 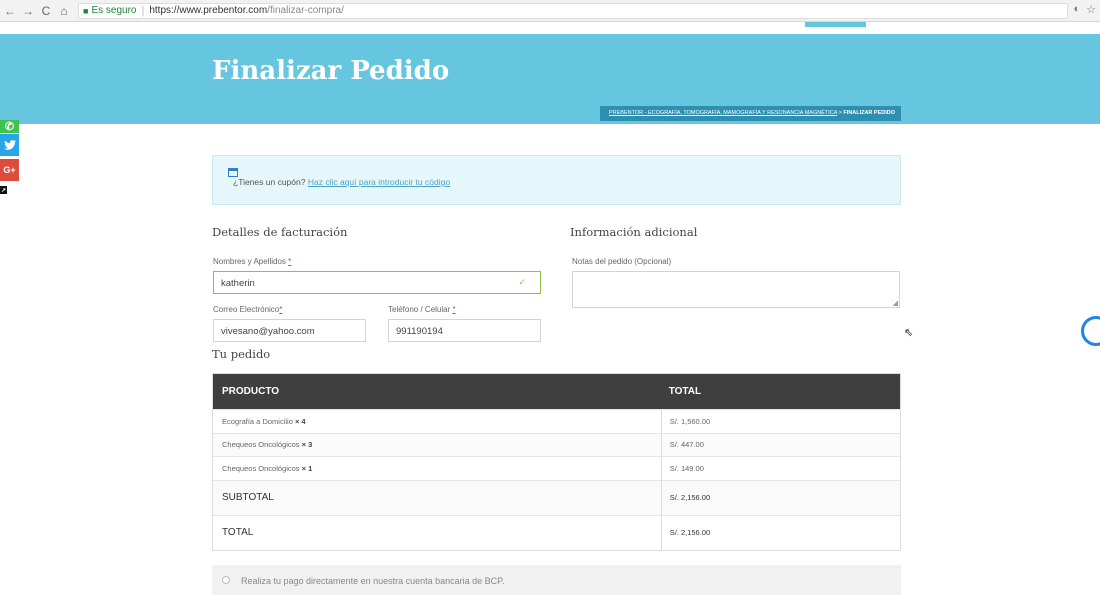 I want to click on calendar-icon, so click(x=233, y=172).